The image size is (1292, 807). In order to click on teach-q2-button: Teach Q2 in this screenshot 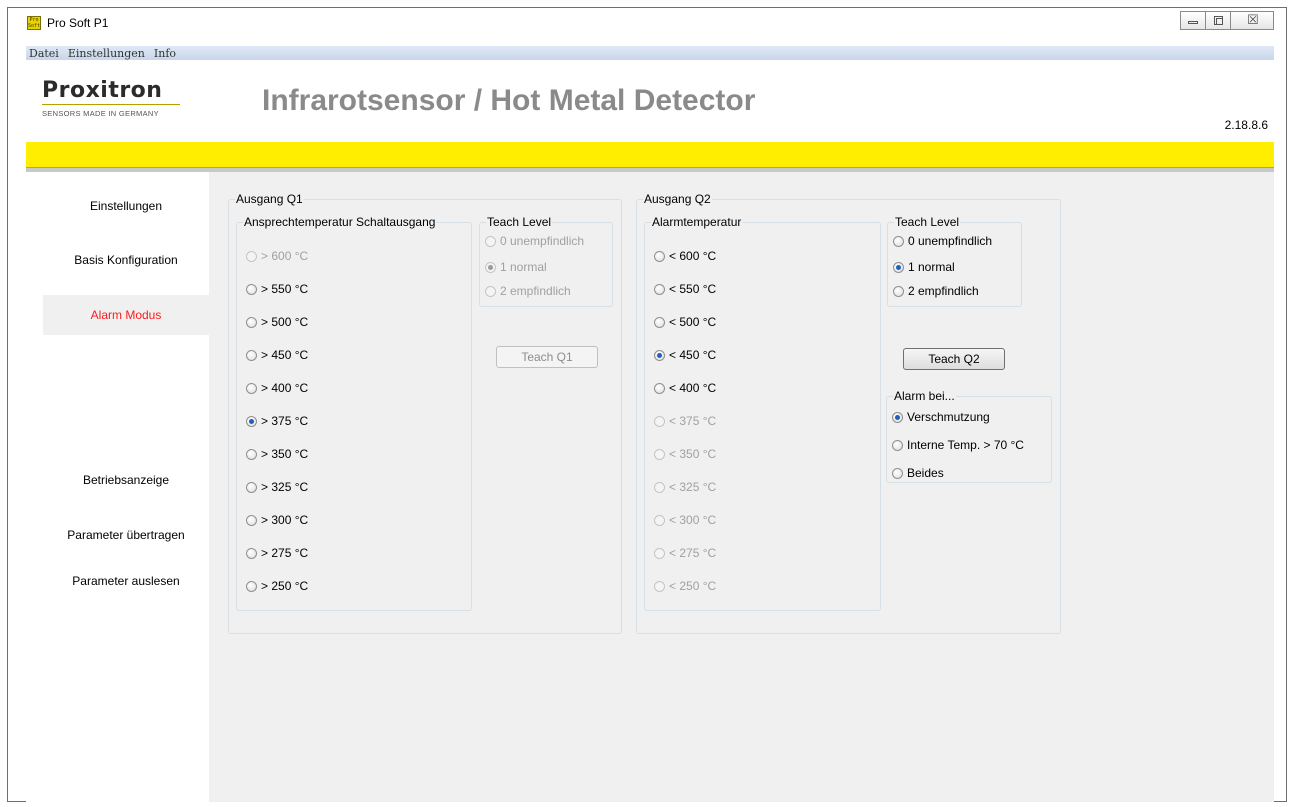, I will do `click(954, 359)`.